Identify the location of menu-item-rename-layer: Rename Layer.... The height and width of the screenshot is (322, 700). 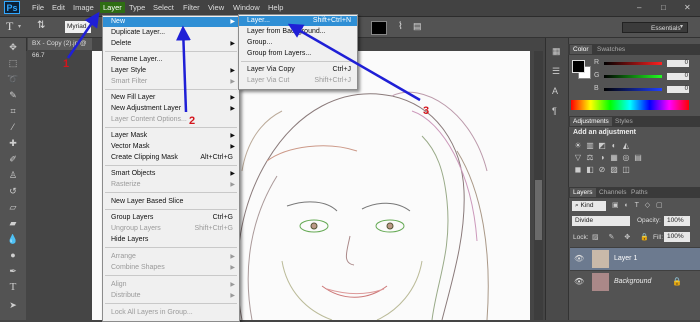
(171, 60).